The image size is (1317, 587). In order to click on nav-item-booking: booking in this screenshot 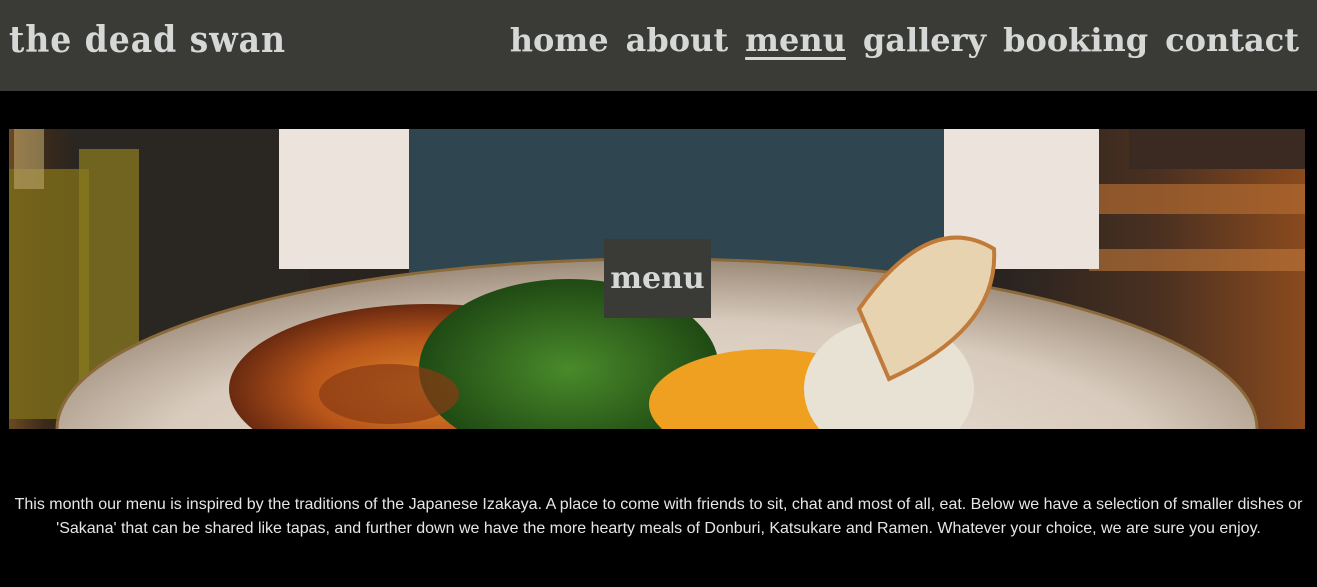, I will do `click(1075, 40)`.